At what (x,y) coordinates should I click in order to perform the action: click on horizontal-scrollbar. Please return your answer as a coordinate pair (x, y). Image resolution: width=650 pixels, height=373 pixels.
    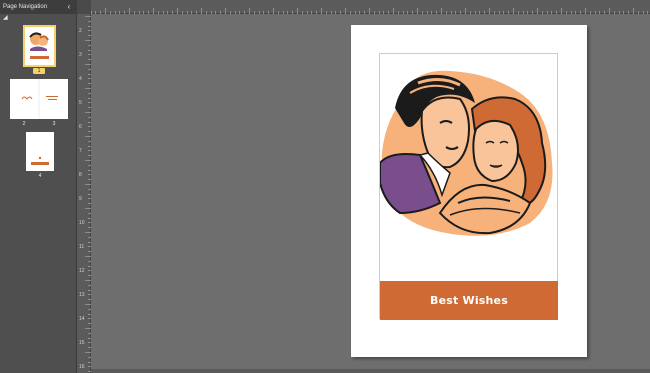
    Looking at the image, I should click on (370, 371).